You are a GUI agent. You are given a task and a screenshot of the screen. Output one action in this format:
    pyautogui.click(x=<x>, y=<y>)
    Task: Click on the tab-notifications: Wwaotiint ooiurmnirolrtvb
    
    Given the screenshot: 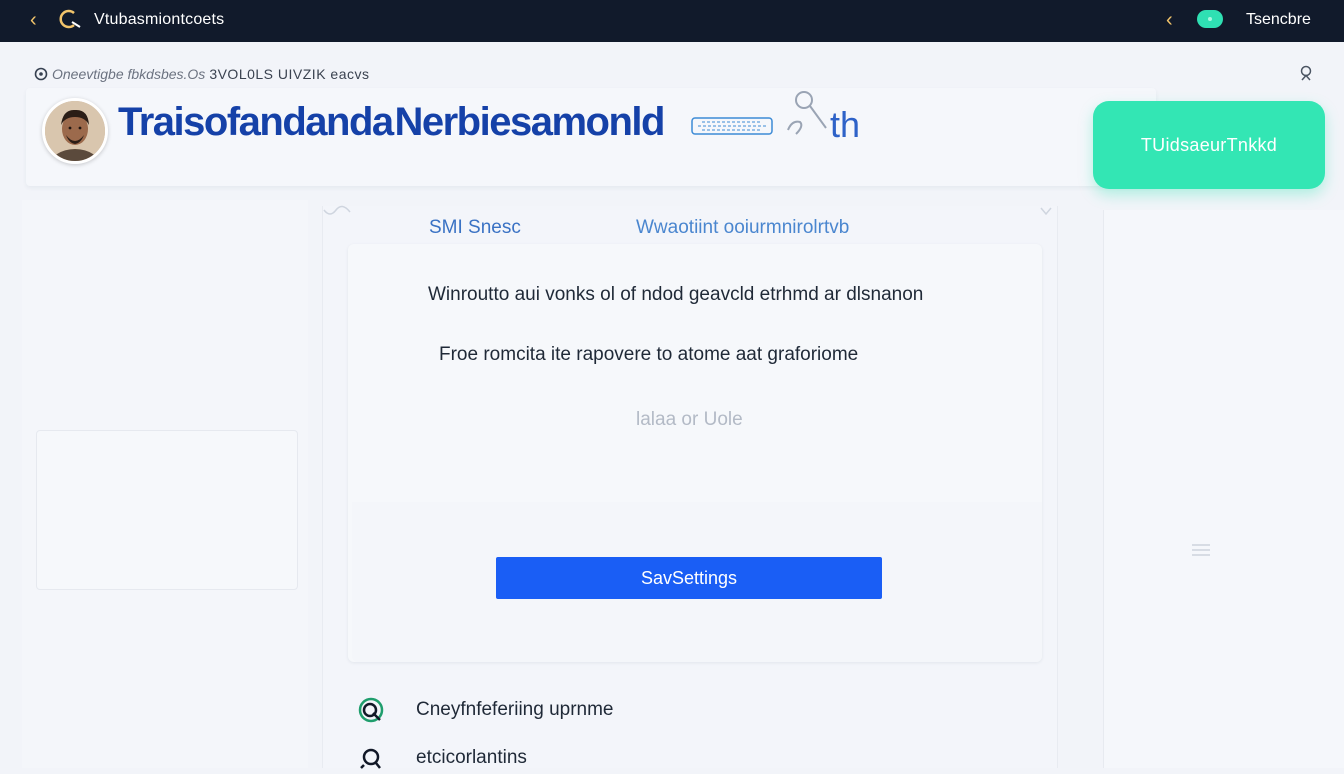 What is the action you would take?
    pyautogui.click(x=742, y=228)
    